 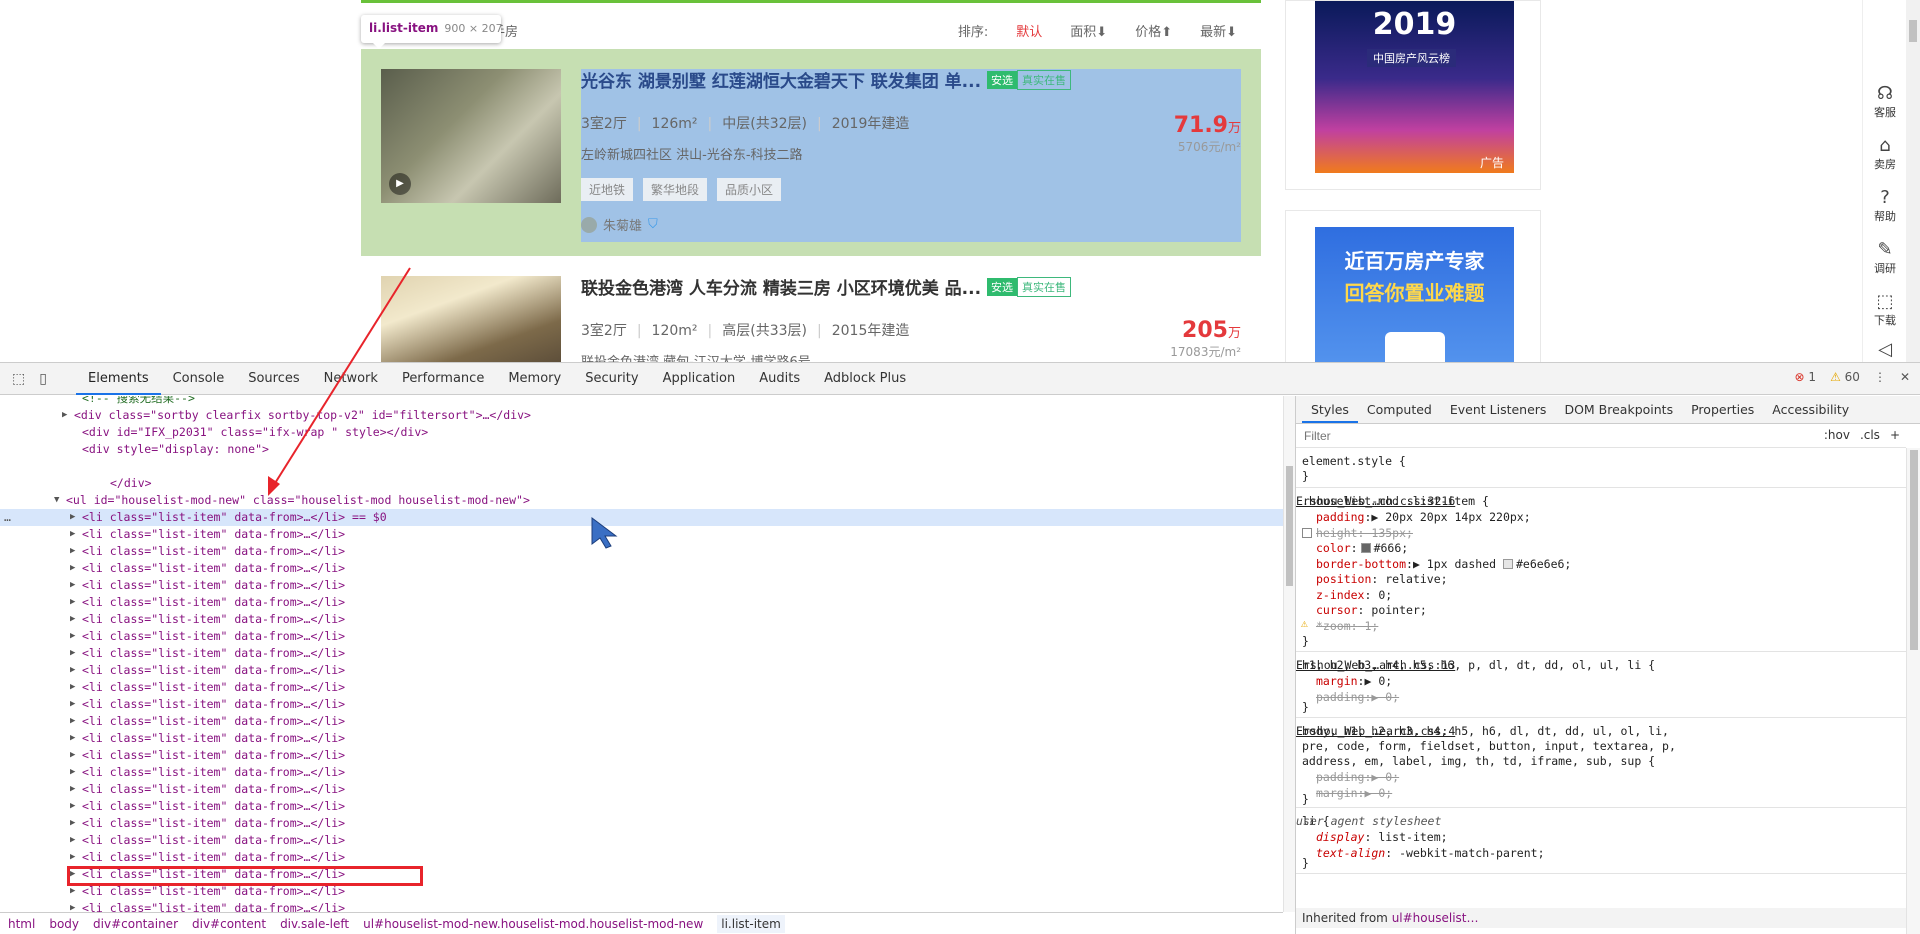 I want to click on css-property-name: display, so click(x=1340, y=837).